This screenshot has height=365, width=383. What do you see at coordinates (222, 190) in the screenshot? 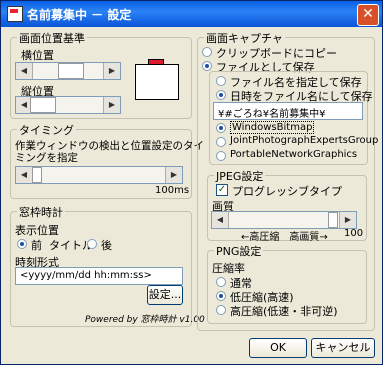
I see `progressive-checkbox: ✓` at bounding box center [222, 190].